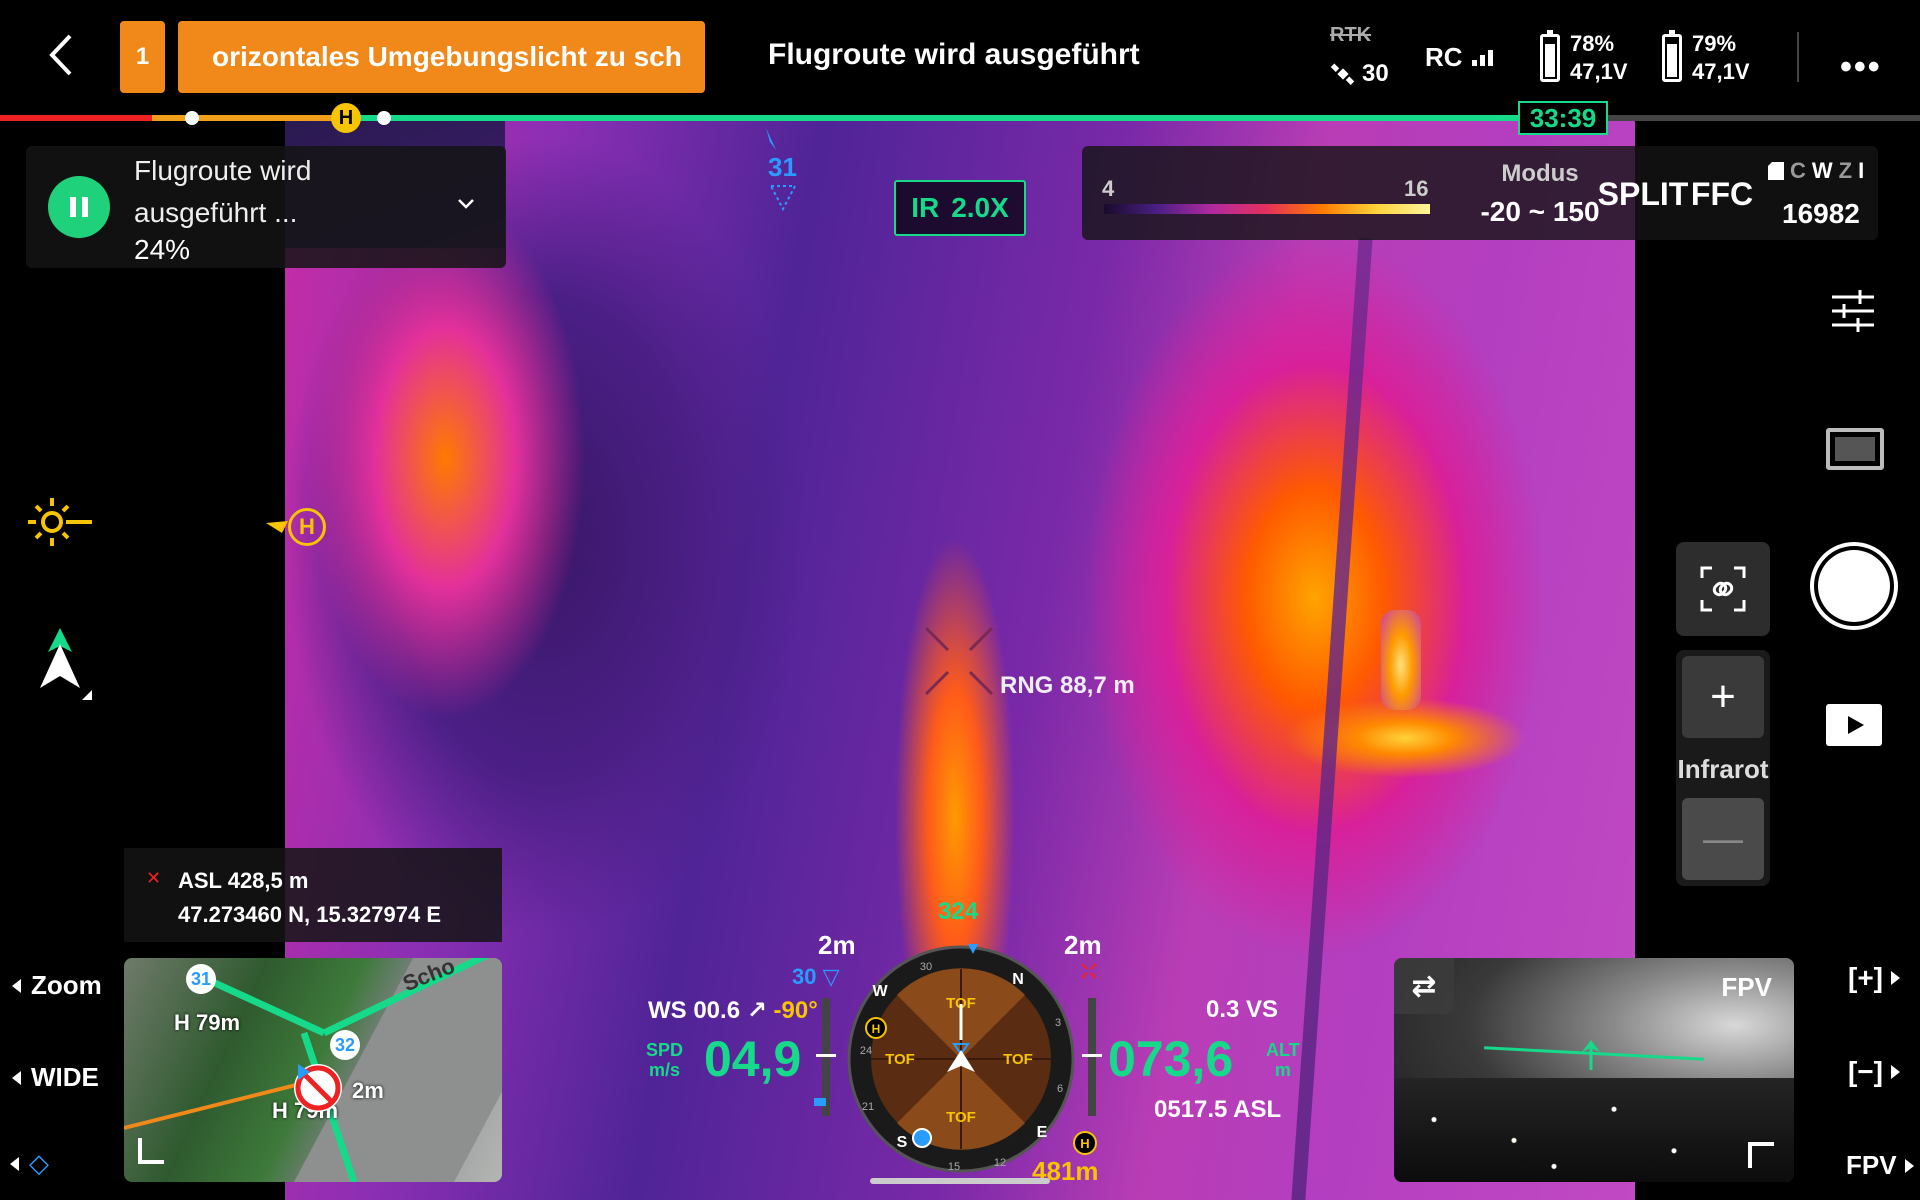  I want to click on crosshair-icon, so click(959, 661).